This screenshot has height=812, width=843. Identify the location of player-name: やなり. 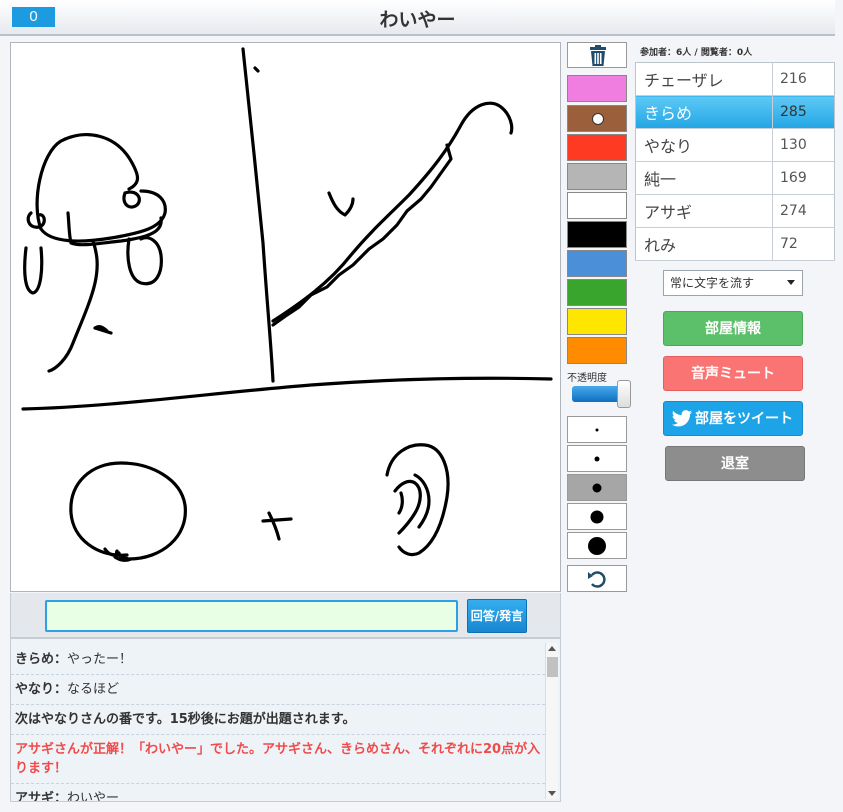
(704, 145).